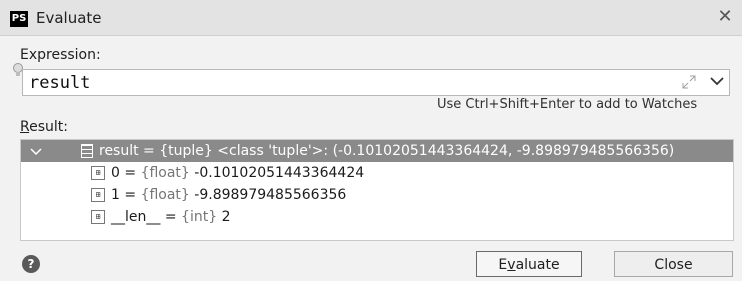 This screenshot has height=281, width=742. Describe the element at coordinates (329, 83) in the screenshot. I see `expression-input` at that location.